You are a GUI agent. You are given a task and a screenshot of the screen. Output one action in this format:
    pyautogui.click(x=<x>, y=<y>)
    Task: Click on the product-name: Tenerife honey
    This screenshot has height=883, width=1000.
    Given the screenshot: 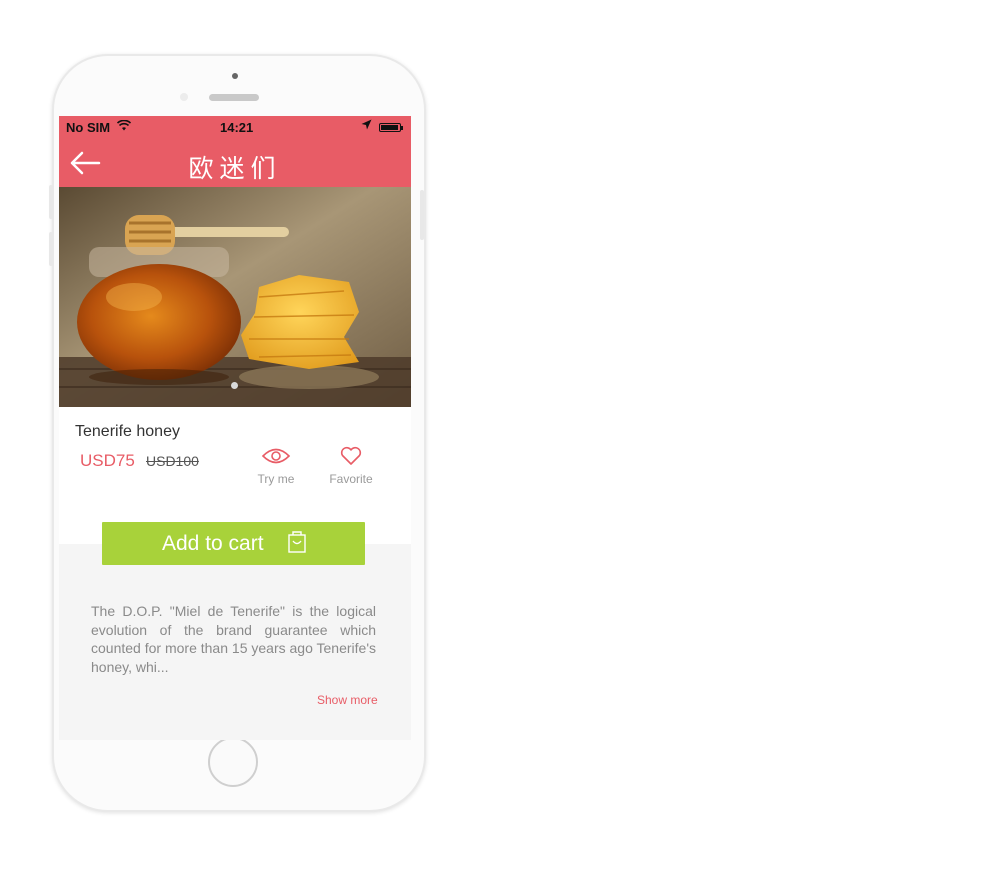 What is the action you would take?
    pyautogui.click(x=127, y=431)
    